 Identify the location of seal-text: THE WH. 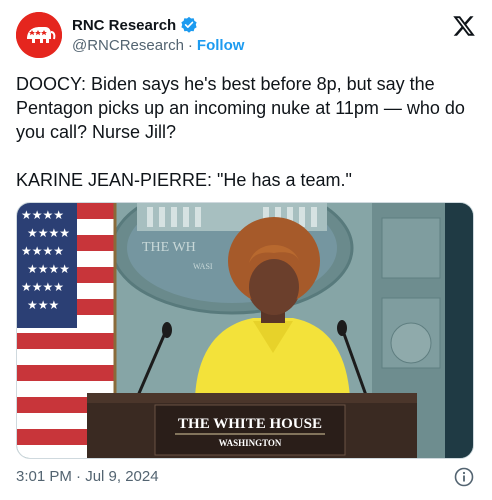
(169, 247).